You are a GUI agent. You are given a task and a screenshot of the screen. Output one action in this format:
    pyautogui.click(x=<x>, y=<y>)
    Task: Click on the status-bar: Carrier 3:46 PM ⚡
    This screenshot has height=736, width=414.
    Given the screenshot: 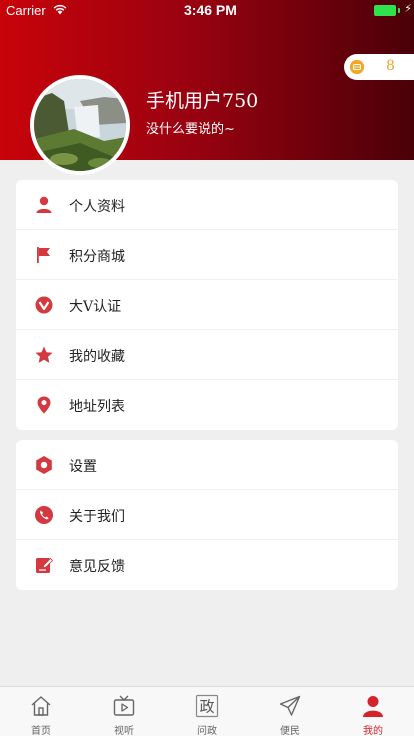 What is the action you would take?
    pyautogui.click(x=207, y=11)
    